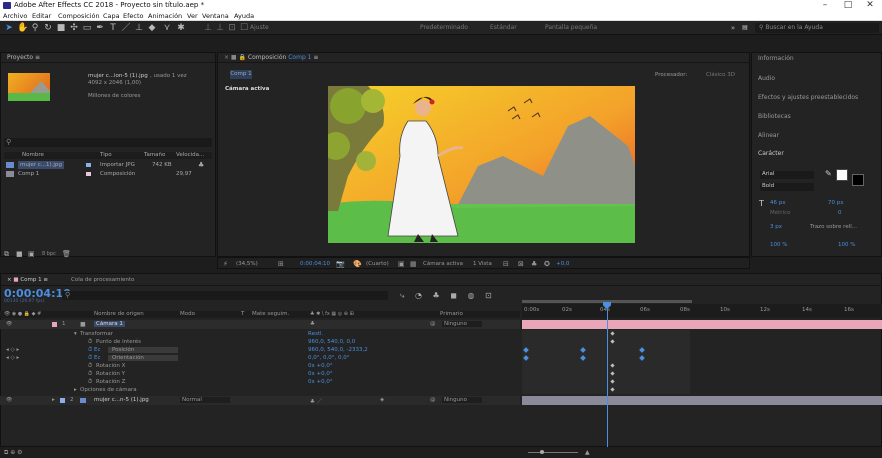  What do you see at coordinates (320, 366) in the screenshot?
I see `rotation-x-value: 0x +0,0°` at bounding box center [320, 366].